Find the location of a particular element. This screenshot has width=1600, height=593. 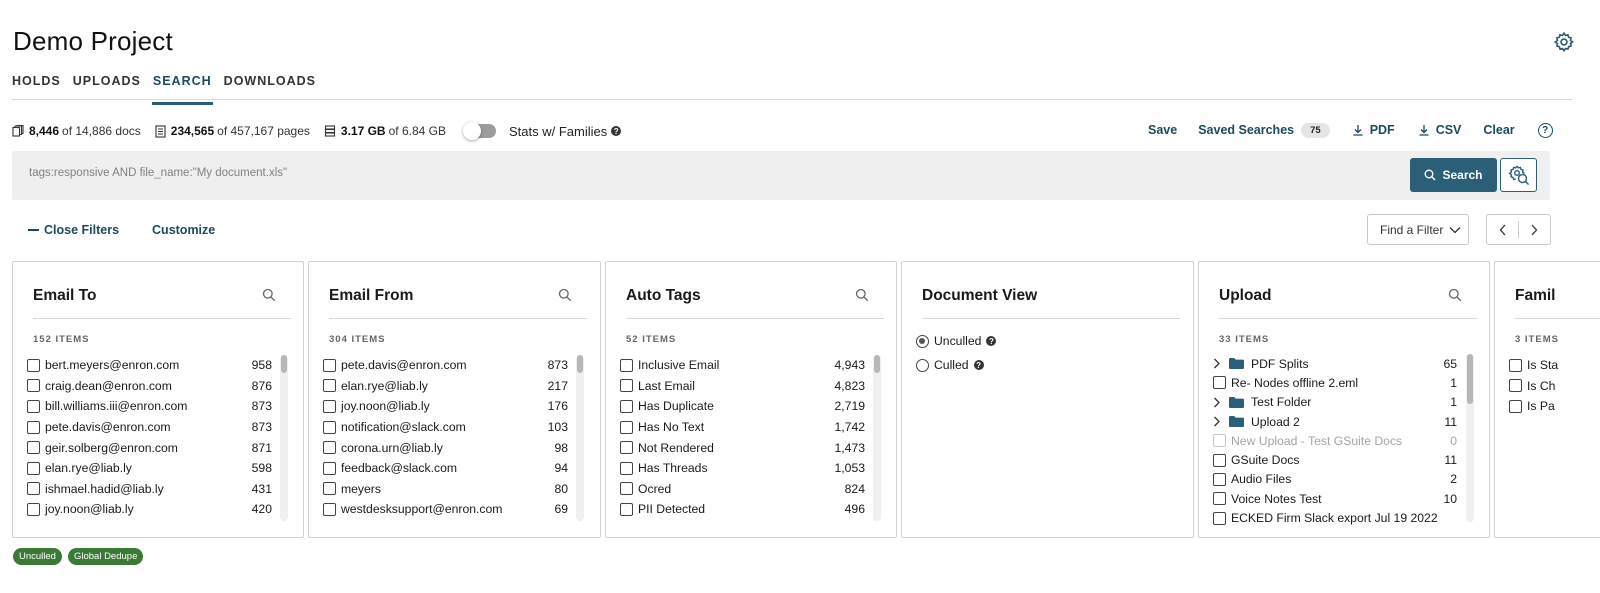

list-item: westdesksupport@enron.com 69 is located at coordinates (445, 509).